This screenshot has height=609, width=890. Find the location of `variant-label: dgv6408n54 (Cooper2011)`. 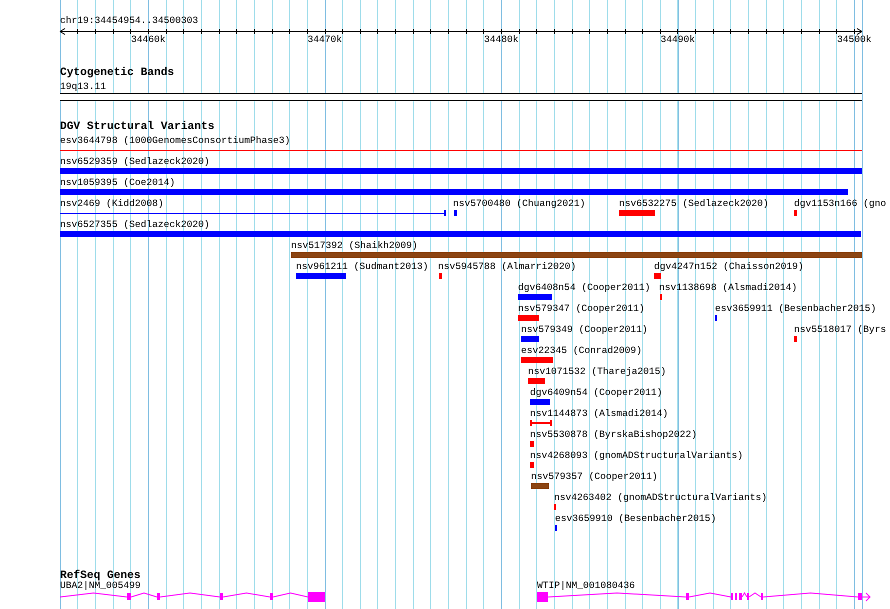

variant-label: dgv6408n54 (Cooper2011) is located at coordinates (584, 287).